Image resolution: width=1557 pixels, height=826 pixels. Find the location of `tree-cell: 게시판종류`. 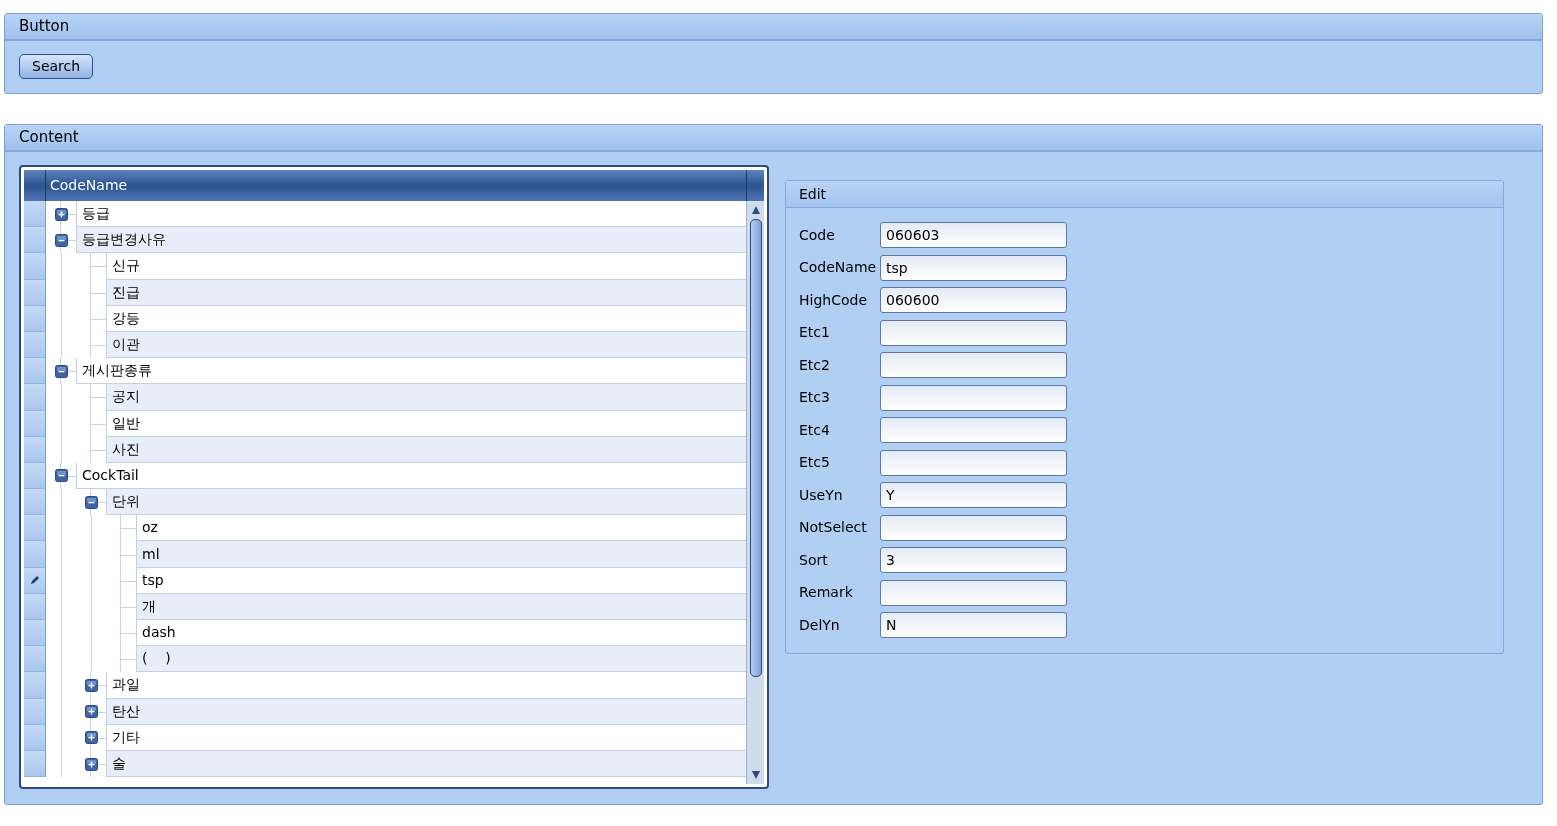

tree-cell: 게시판종류 is located at coordinates (411, 371).